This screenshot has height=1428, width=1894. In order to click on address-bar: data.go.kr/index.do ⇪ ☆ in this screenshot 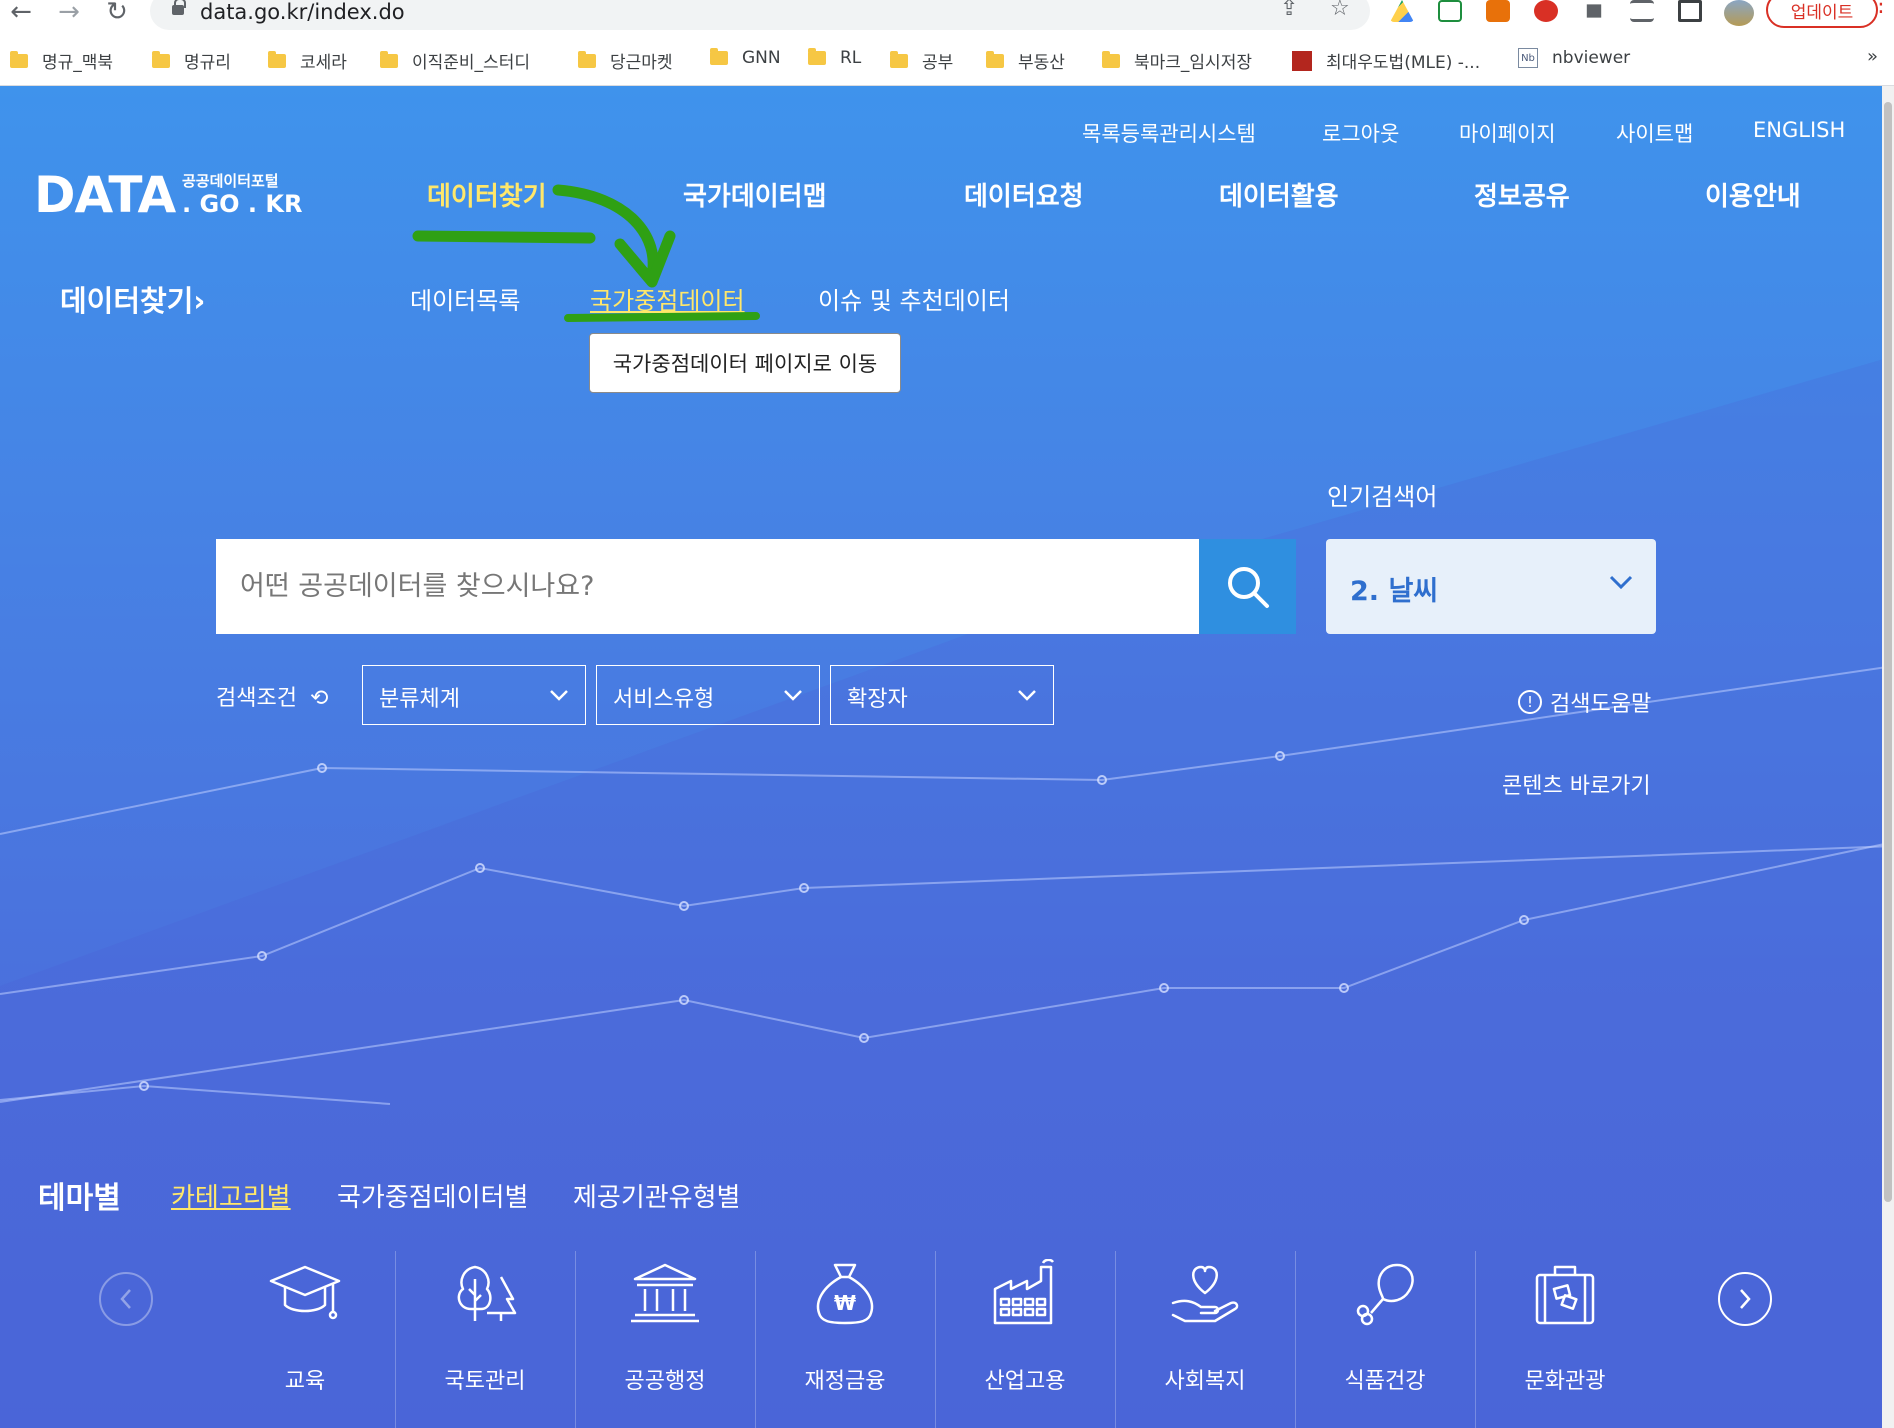, I will do `click(760, 15)`.